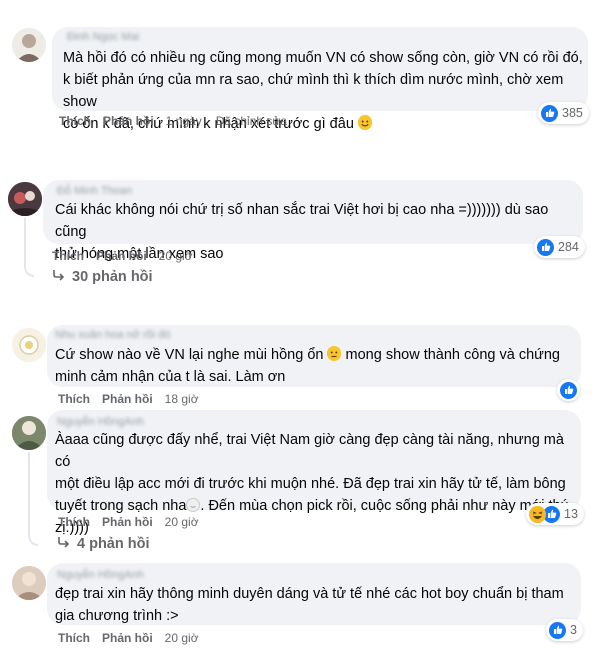  What do you see at coordinates (251, 121) in the screenshot?
I see `edited-label: Đã chỉnh sửa` at bounding box center [251, 121].